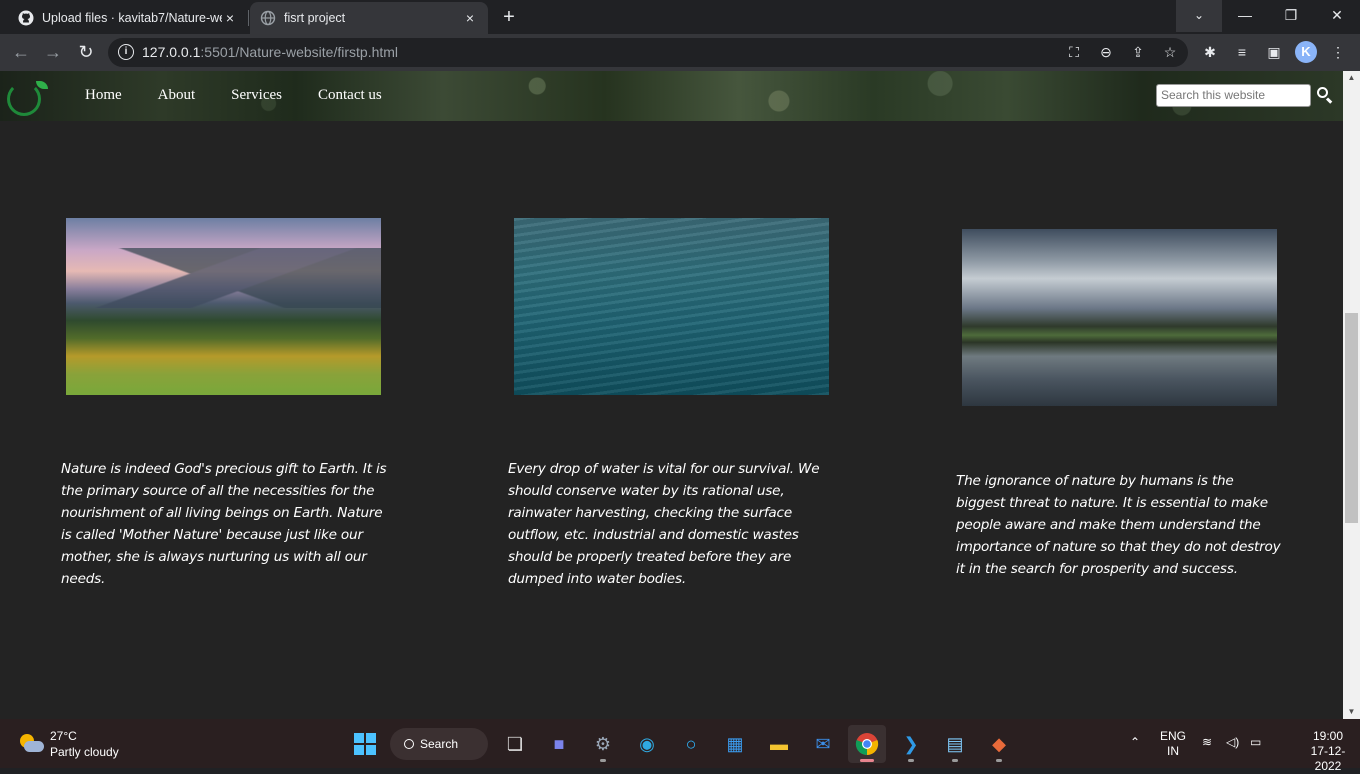  What do you see at coordinates (103, 95) in the screenshot?
I see `nav-home: Home` at bounding box center [103, 95].